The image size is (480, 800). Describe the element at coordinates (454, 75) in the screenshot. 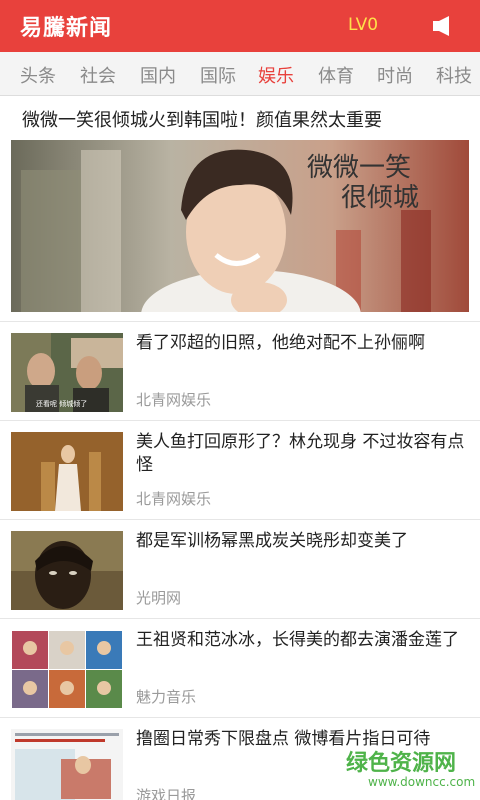

I see `tab-technology: 科技` at that location.